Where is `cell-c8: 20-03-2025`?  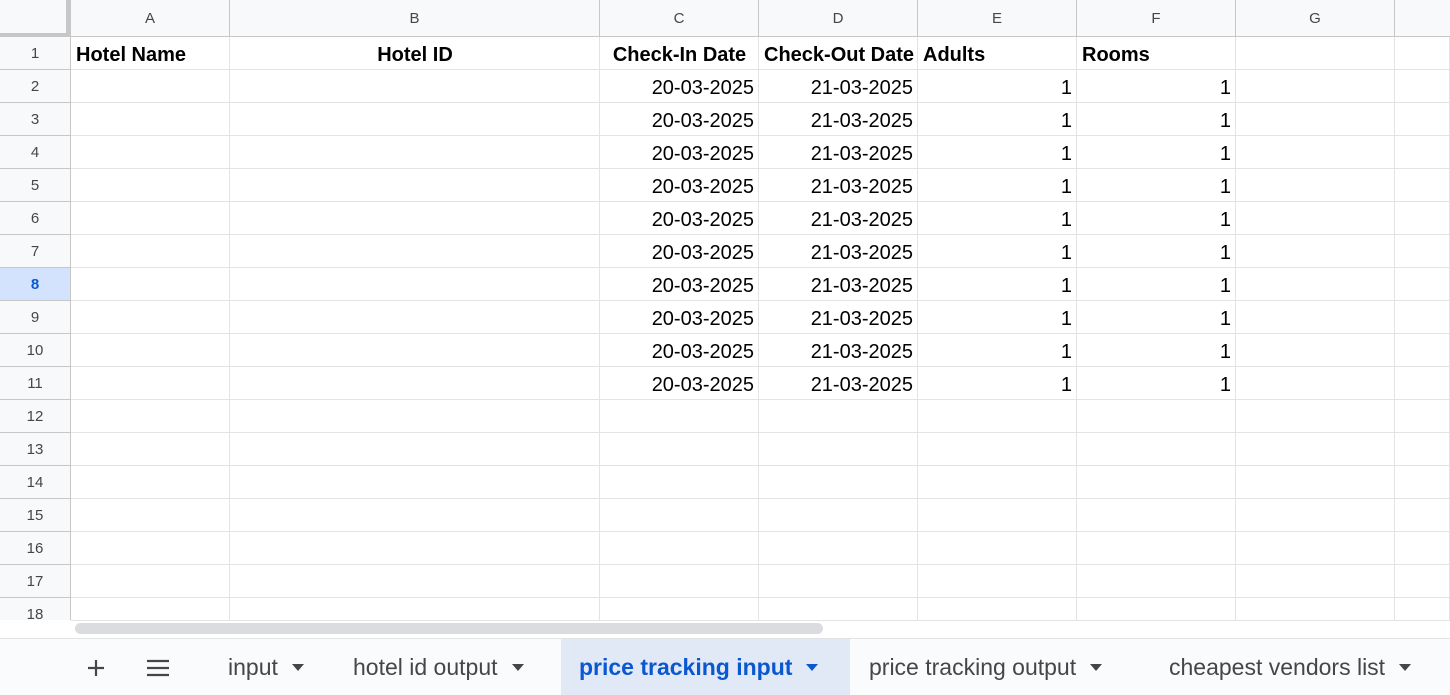 cell-c8: 20-03-2025 is located at coordinates (679, 284).